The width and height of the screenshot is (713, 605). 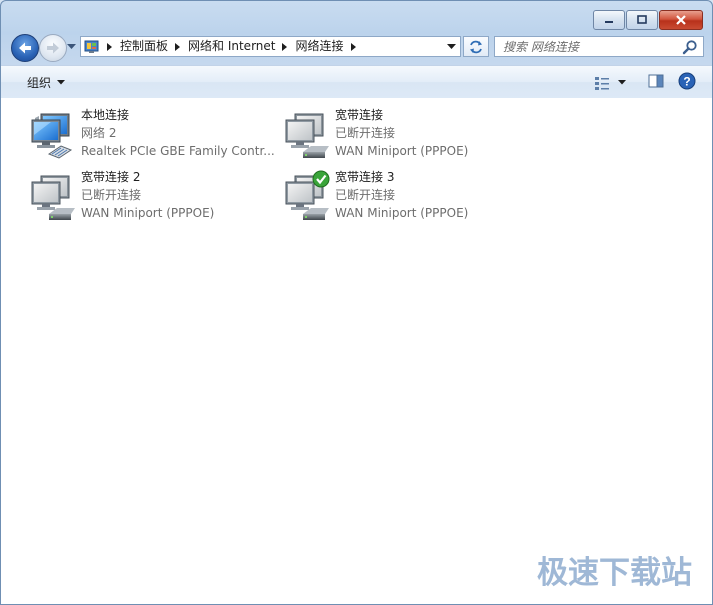 I want to click on view-list-icon, so click(x=602, y=83).